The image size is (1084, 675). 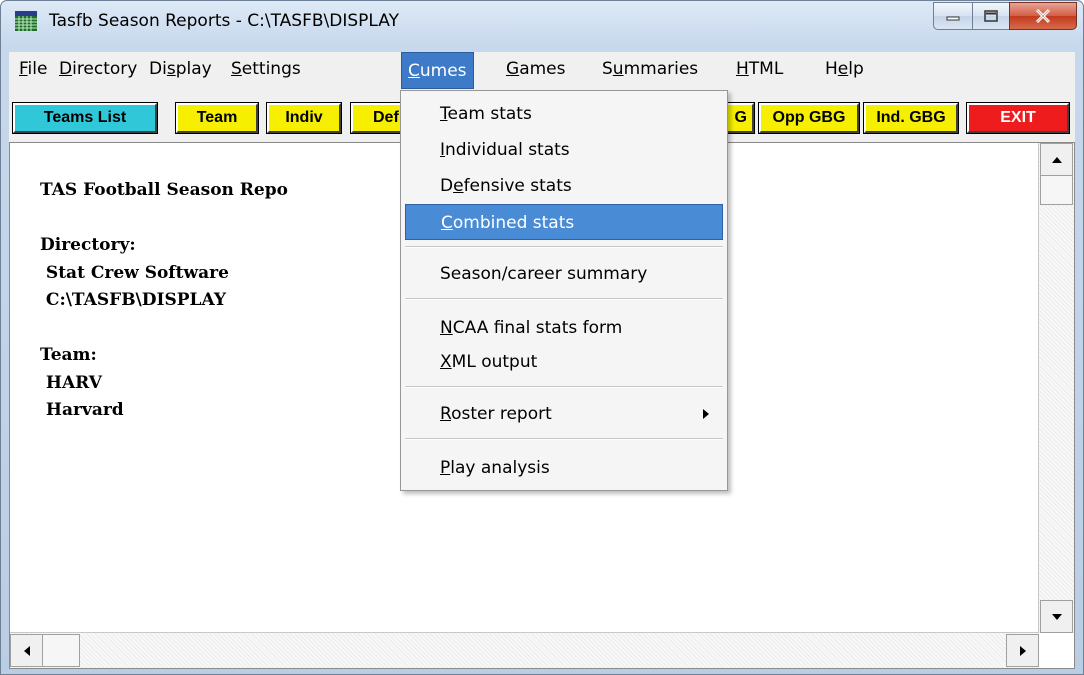 I want to click on menu-settings: Settings, so click(x=266, y=69).